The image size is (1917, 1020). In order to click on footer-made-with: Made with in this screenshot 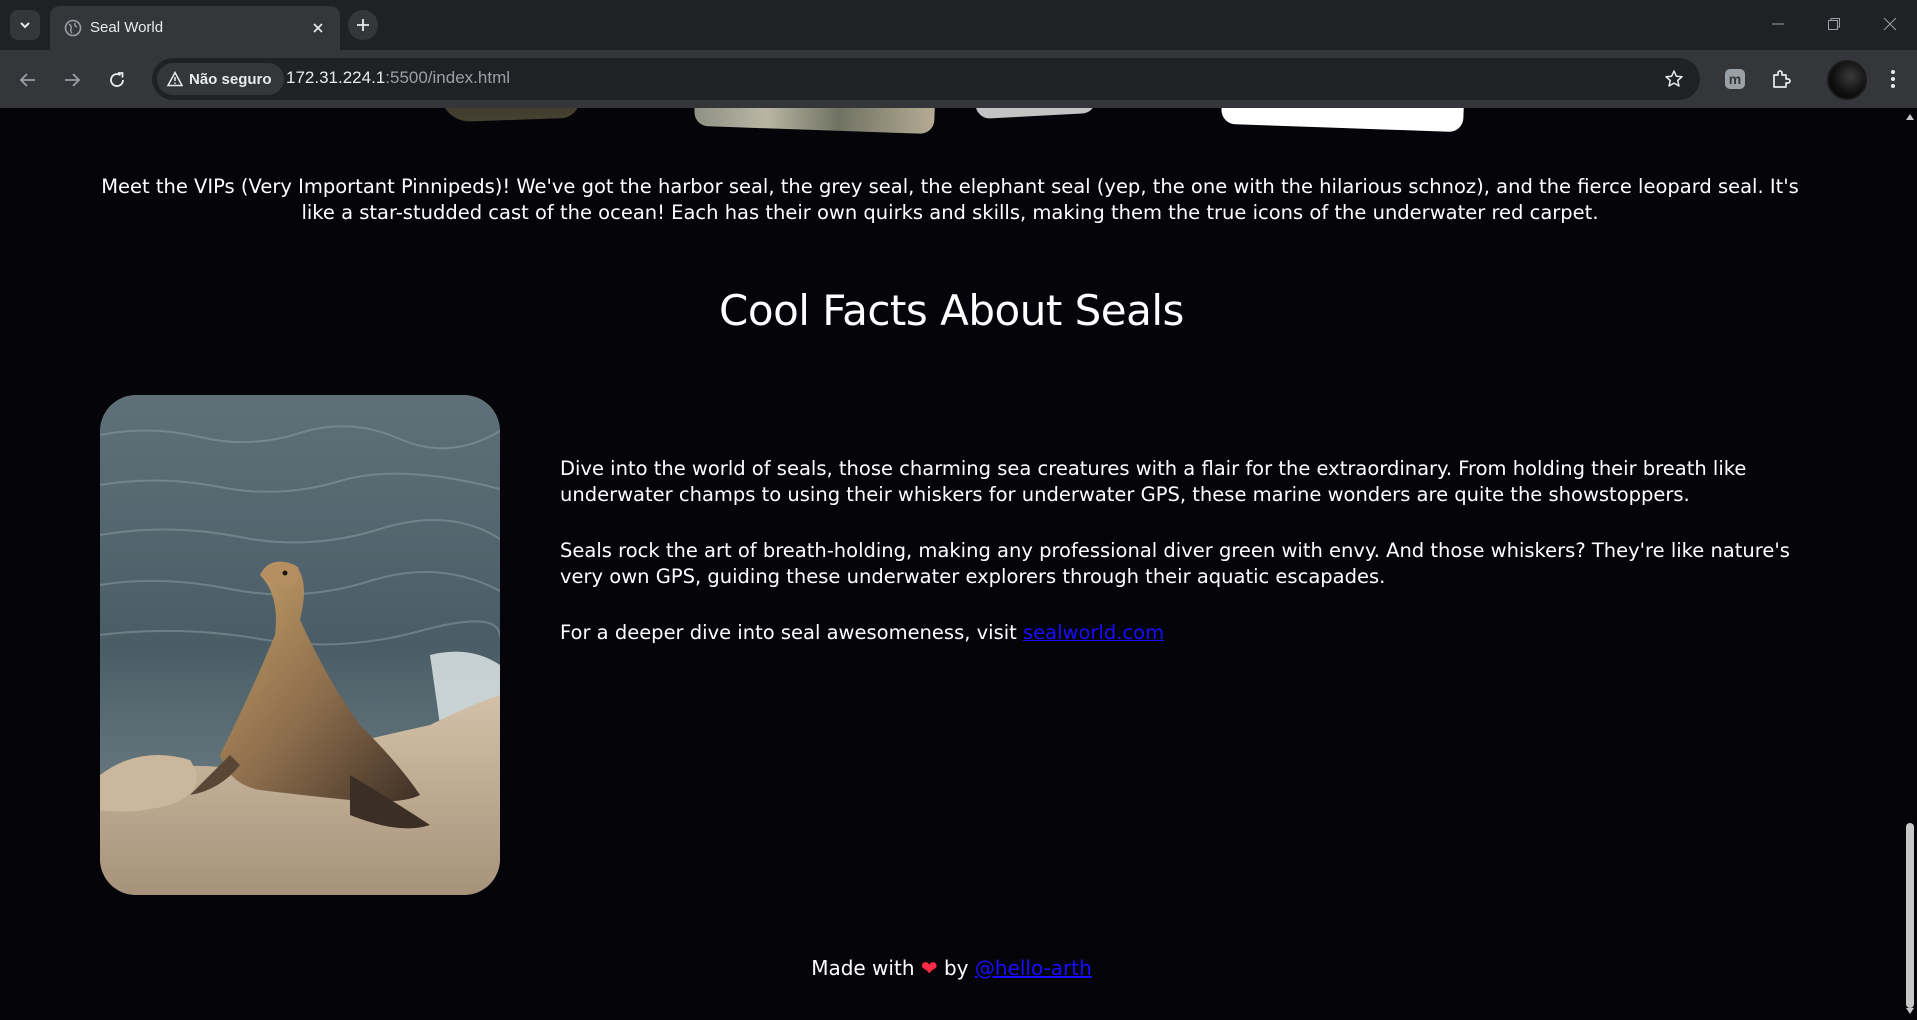, I will do `click(863, 968)`.